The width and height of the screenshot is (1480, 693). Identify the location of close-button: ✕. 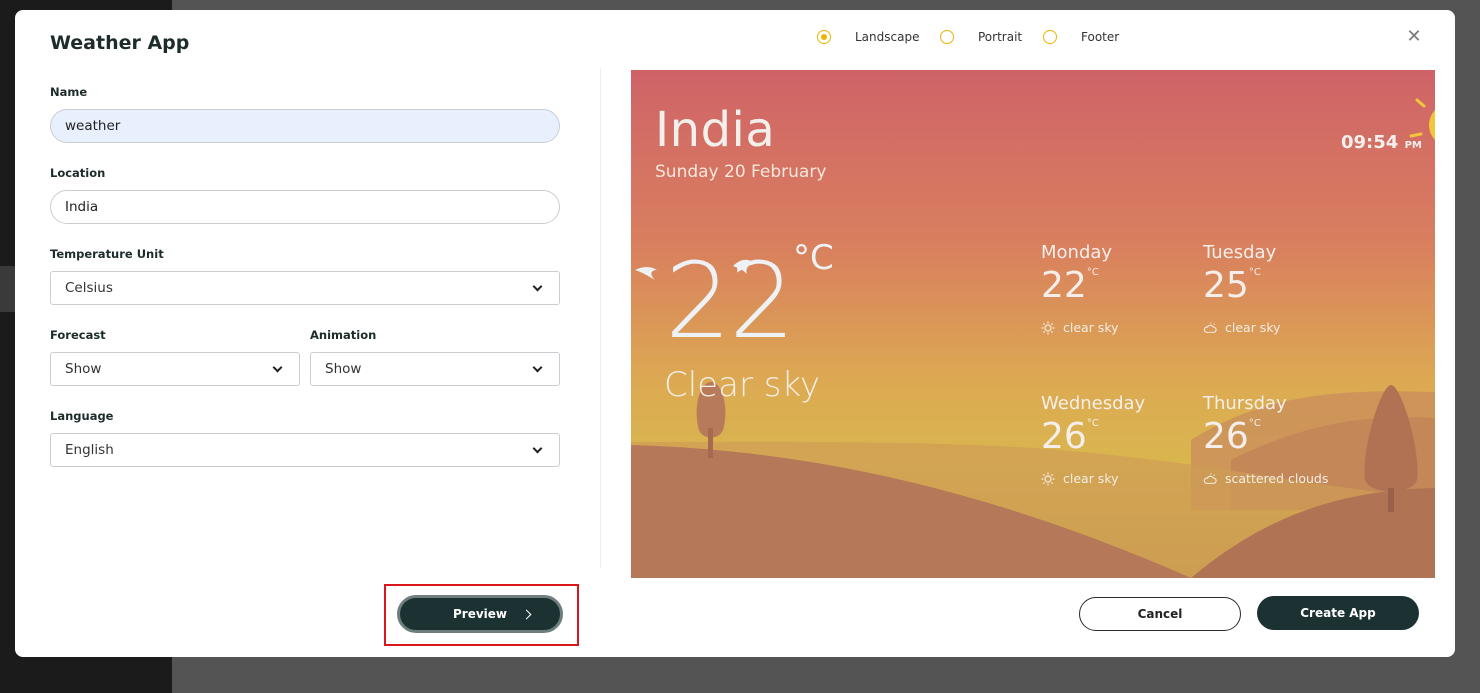
(1414, 37).